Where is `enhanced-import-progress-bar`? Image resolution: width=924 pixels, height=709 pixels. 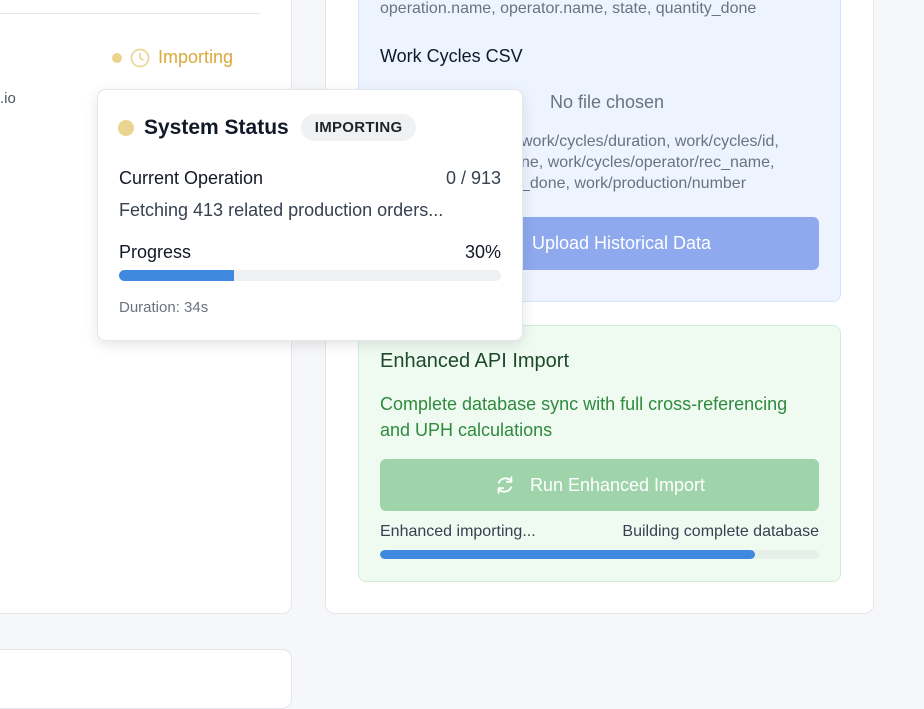 enhanced-import-progress-bar is located at coordinates (599, 554).